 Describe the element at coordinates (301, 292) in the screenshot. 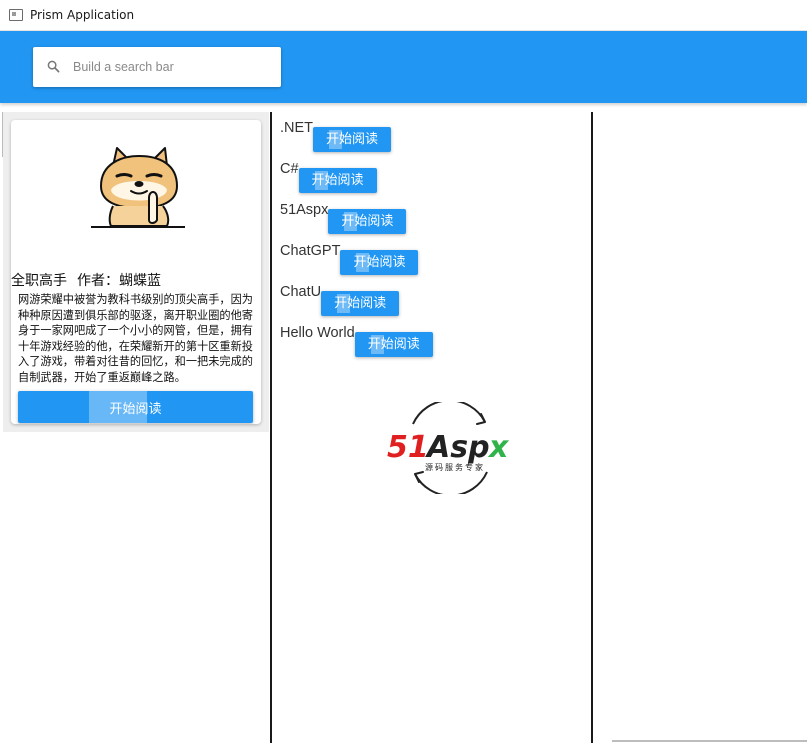

I see `item-name: ChatU` at that location.